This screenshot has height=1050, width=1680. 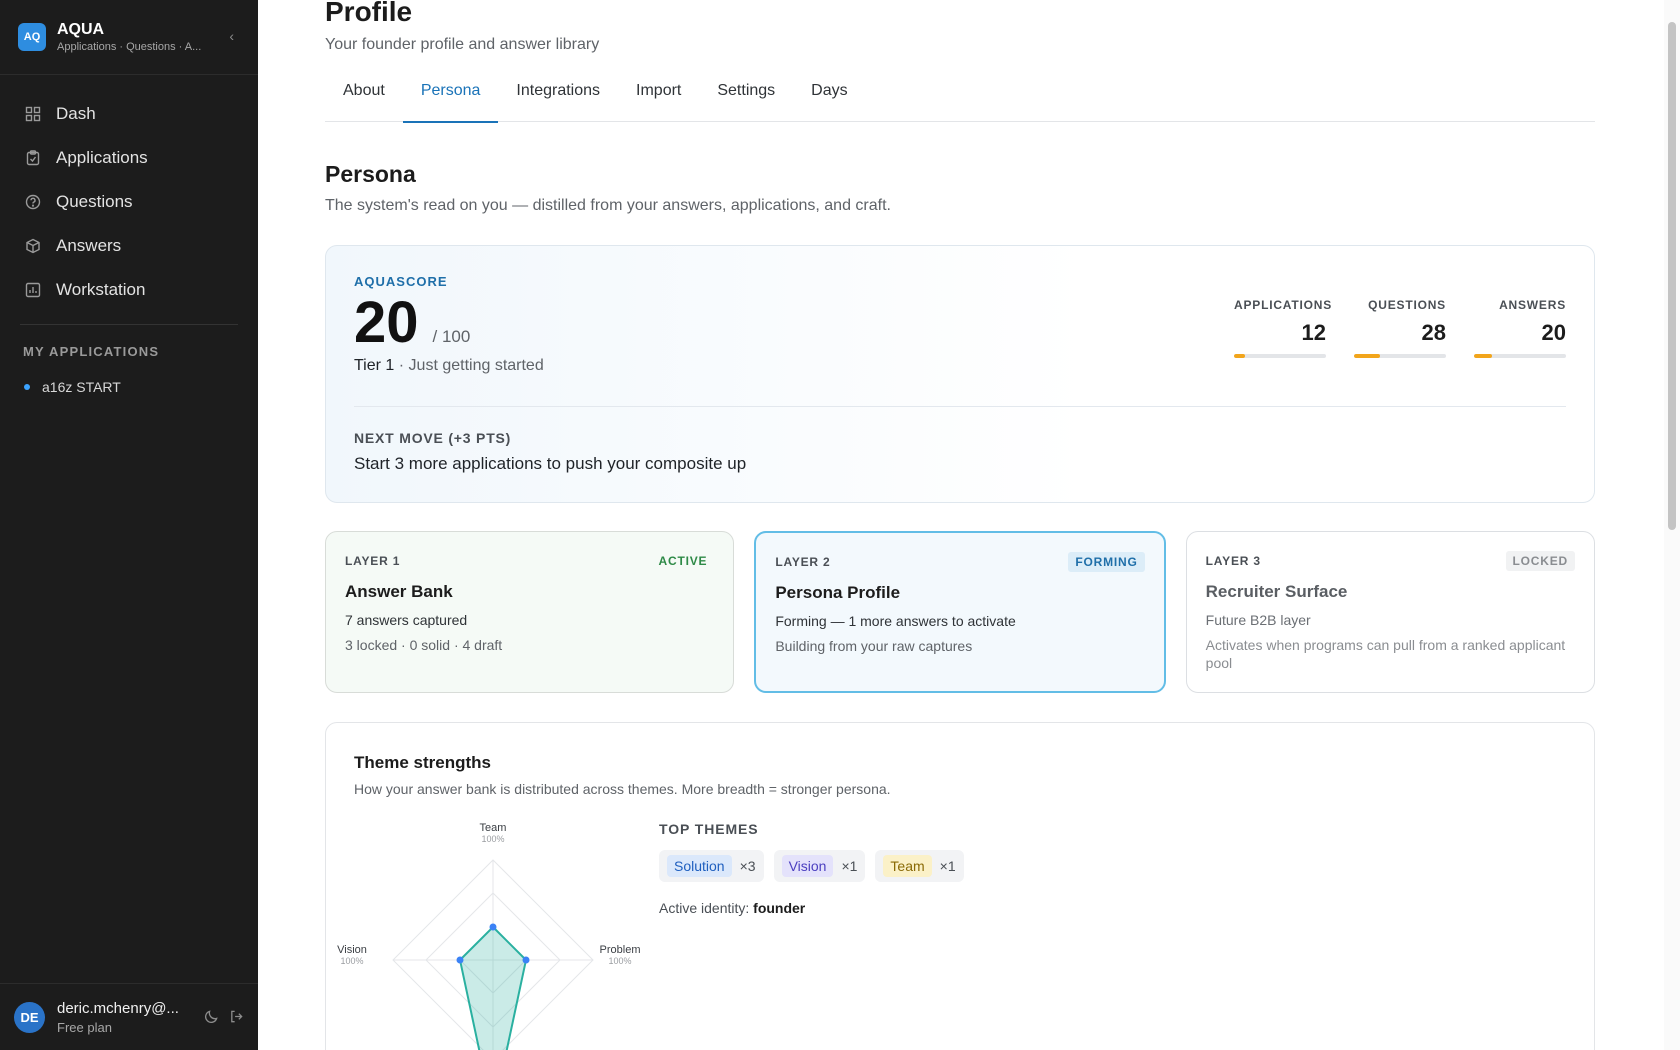 I want to click on tab-persona: Persona, so click(x=450, y=101).